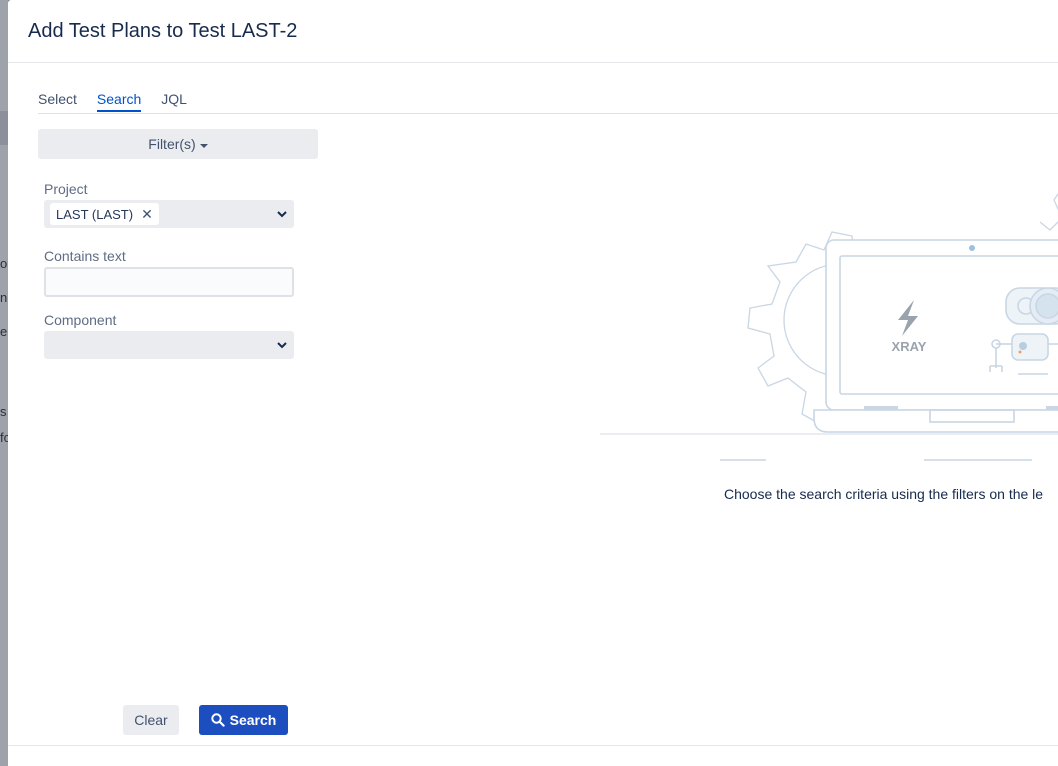 Image resolution: width=1058 pixels, height=766 pixels. I want to click on filters-label: Filter(s), so click(172, 144).